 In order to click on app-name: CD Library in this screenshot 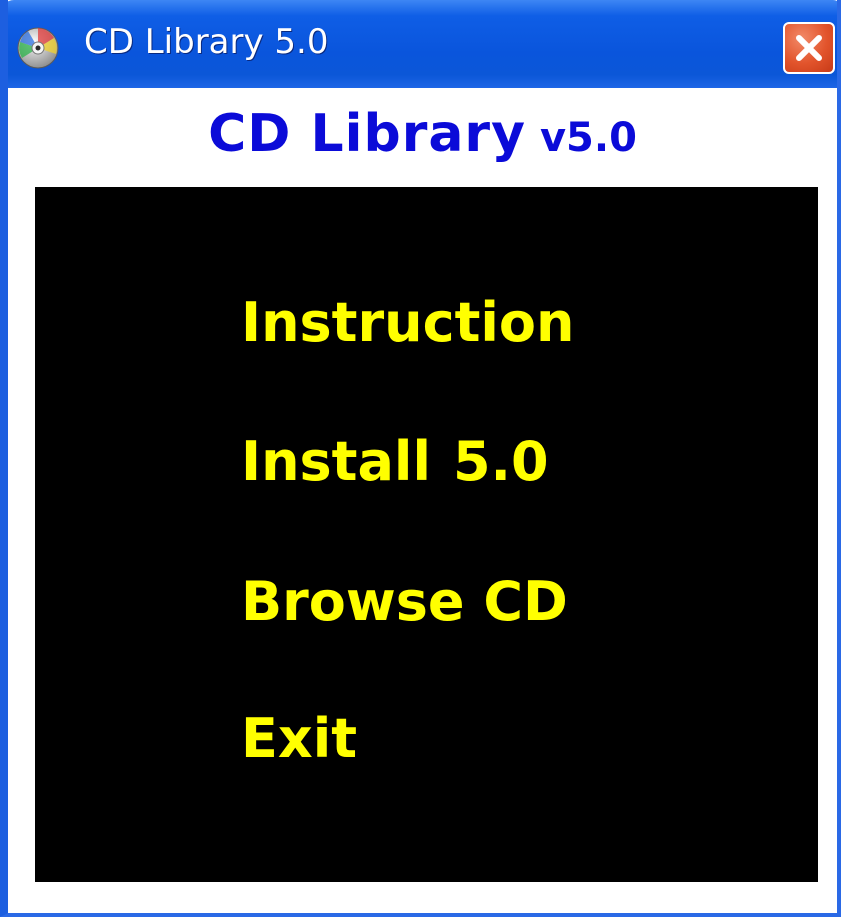, I will do `click(367, 134)`.